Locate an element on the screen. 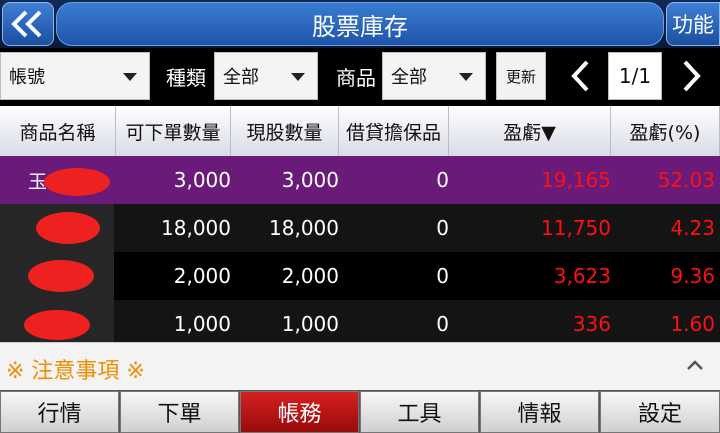  account-select: 帳號 is located at coordinates (75, 76).